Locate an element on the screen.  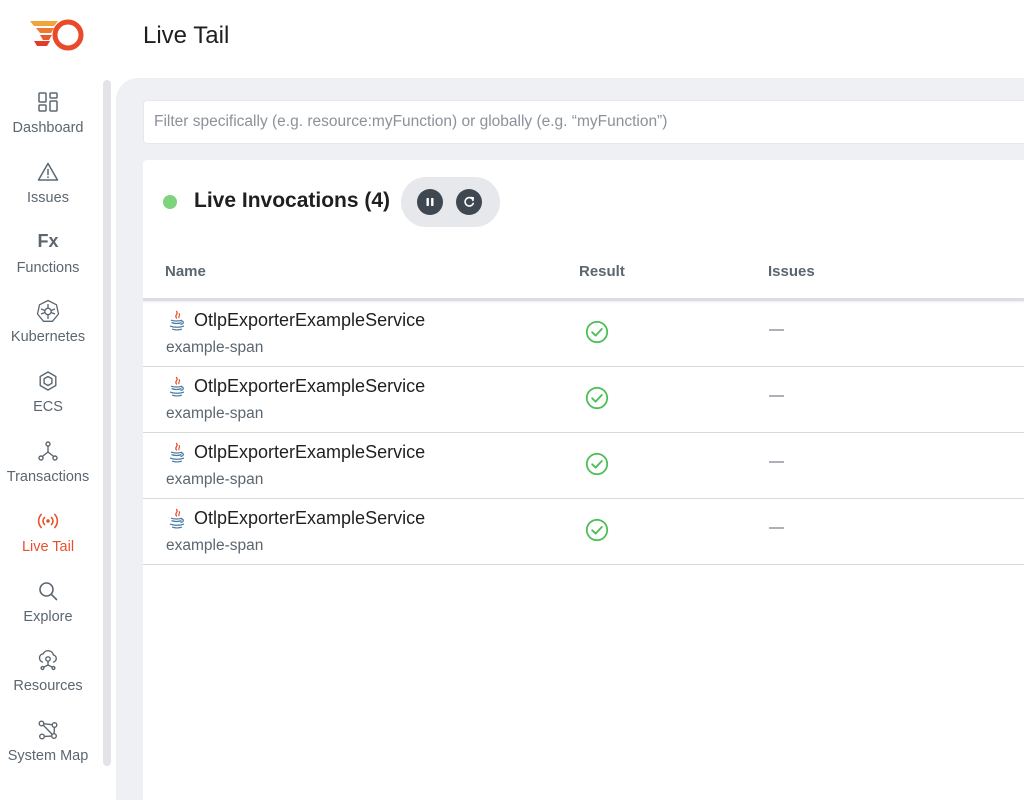
warning-icon is located at coordinates (48, 172).